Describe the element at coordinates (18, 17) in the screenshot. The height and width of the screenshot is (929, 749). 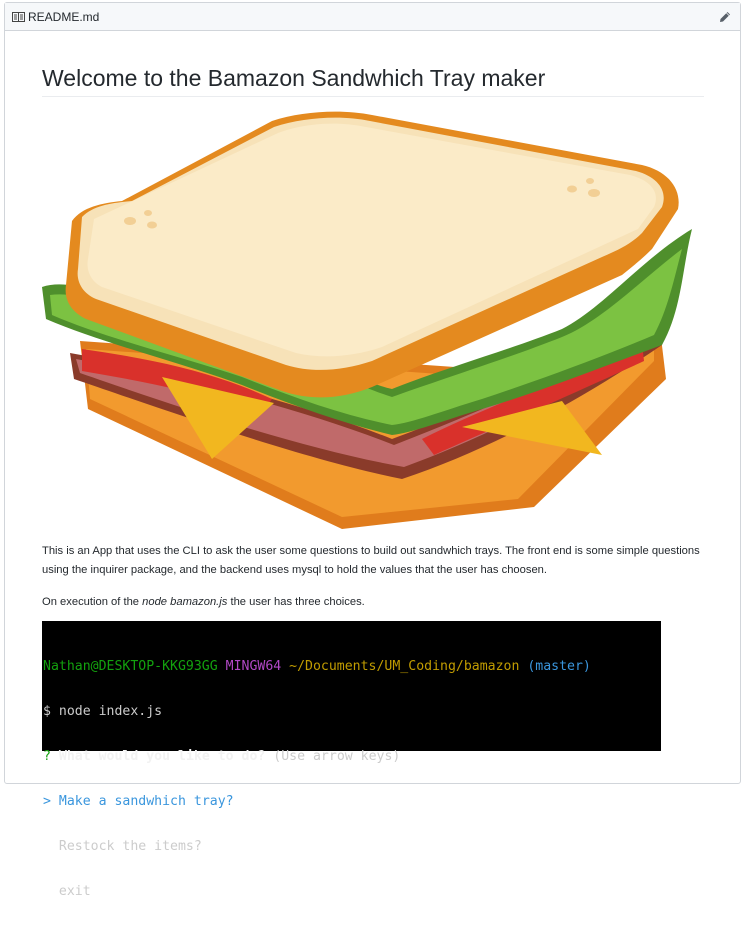
I see `book-icon` at that location.